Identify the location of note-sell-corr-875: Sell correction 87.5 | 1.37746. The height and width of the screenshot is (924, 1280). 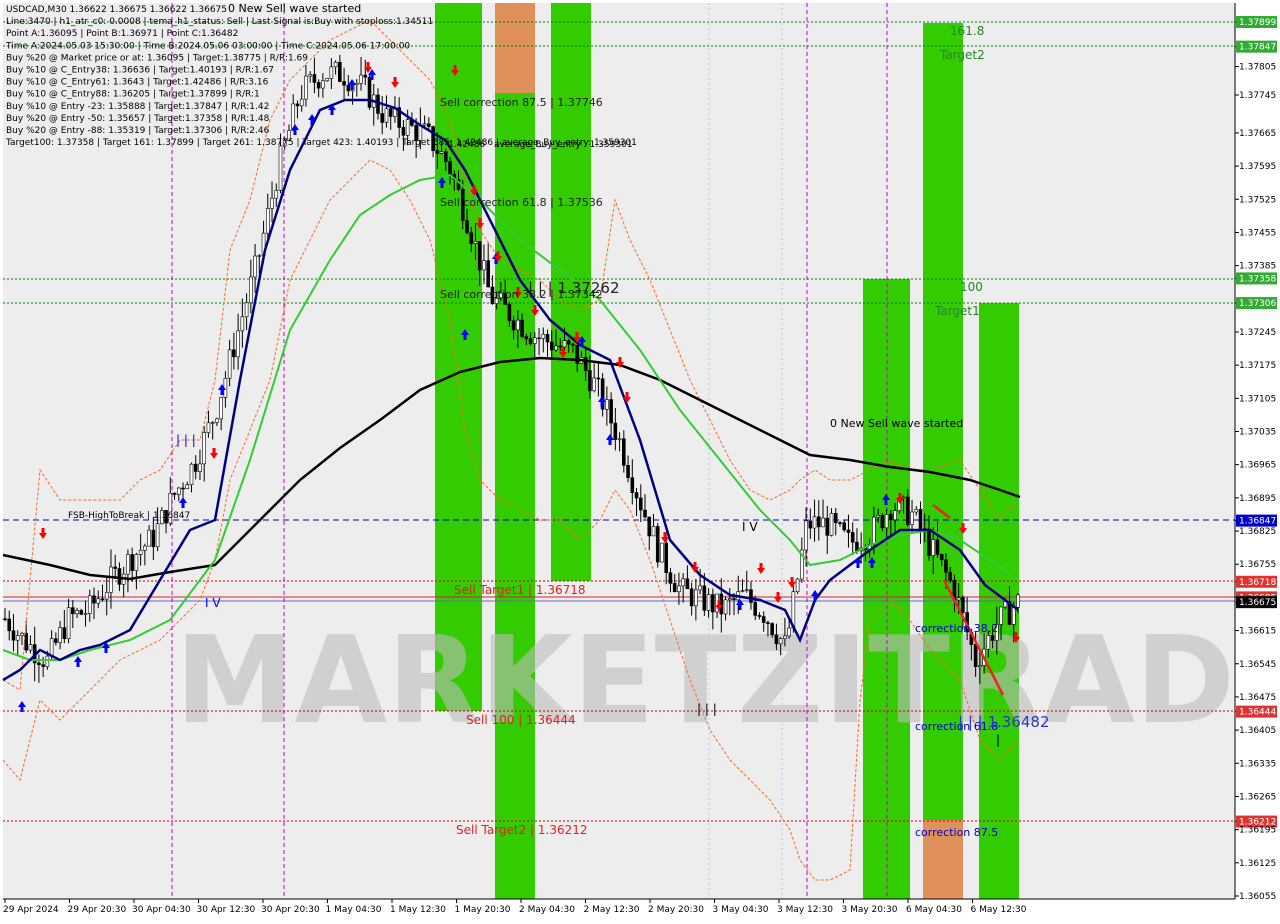
(521, 102).